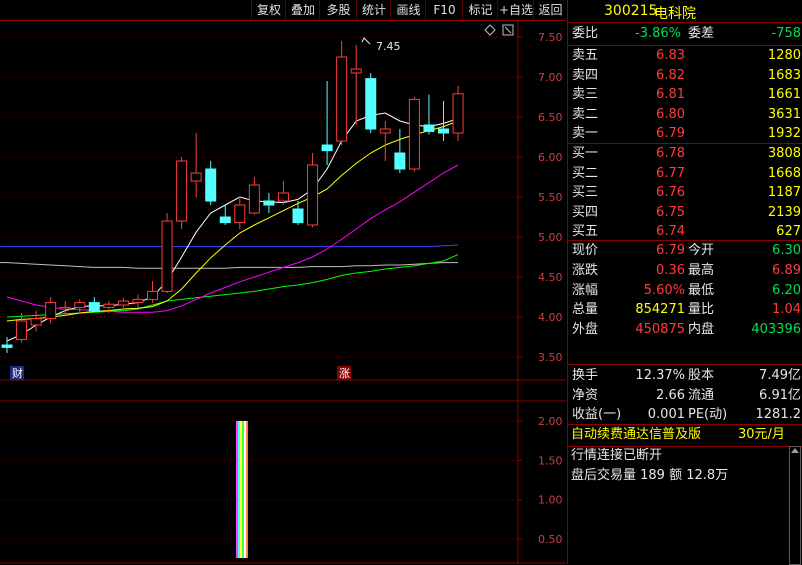 The height and width of the screenshot is (565, 802). Describe the element at coordinates (666, 414) in the screenshot. I see `share-value: 0.001` at that location.